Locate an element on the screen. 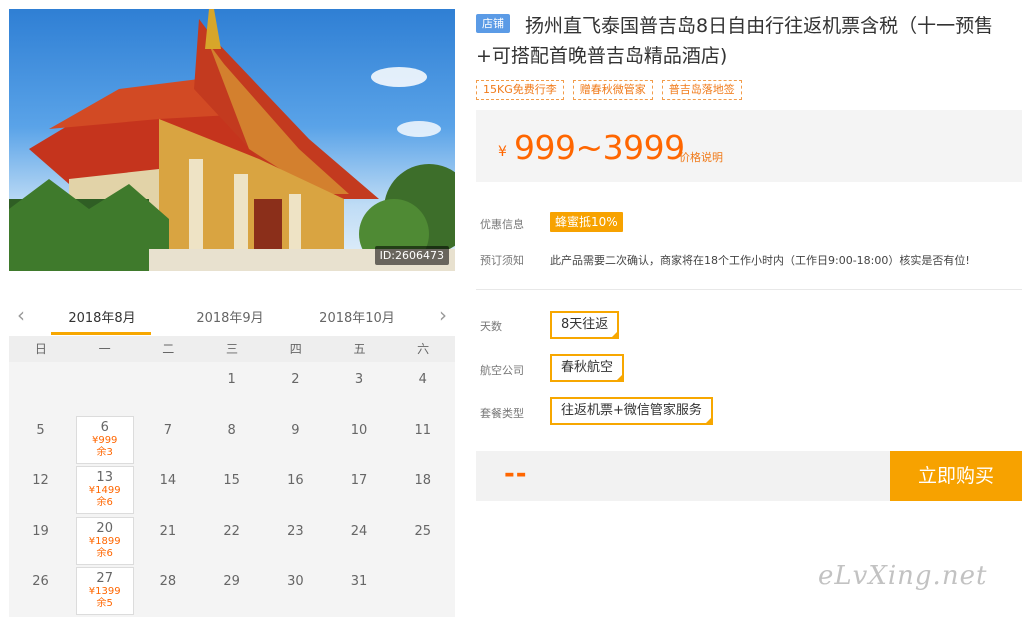  day-remaining: 余5 is located at coordinates (104, 603).